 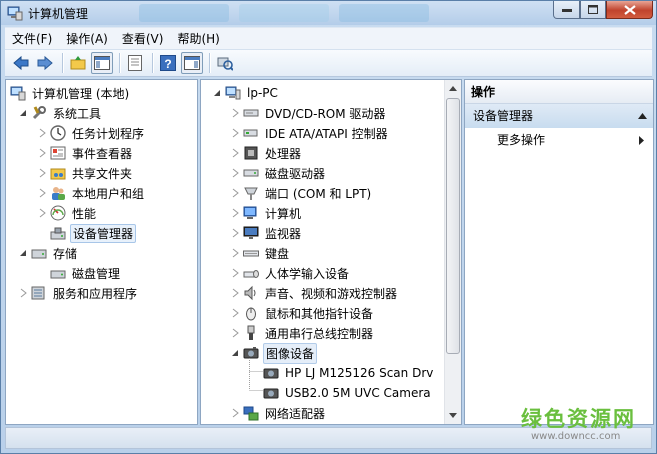 I want to click on device-hp-scanner: HP LJ M125126 Scan Drv, so click(x=349, y=373).